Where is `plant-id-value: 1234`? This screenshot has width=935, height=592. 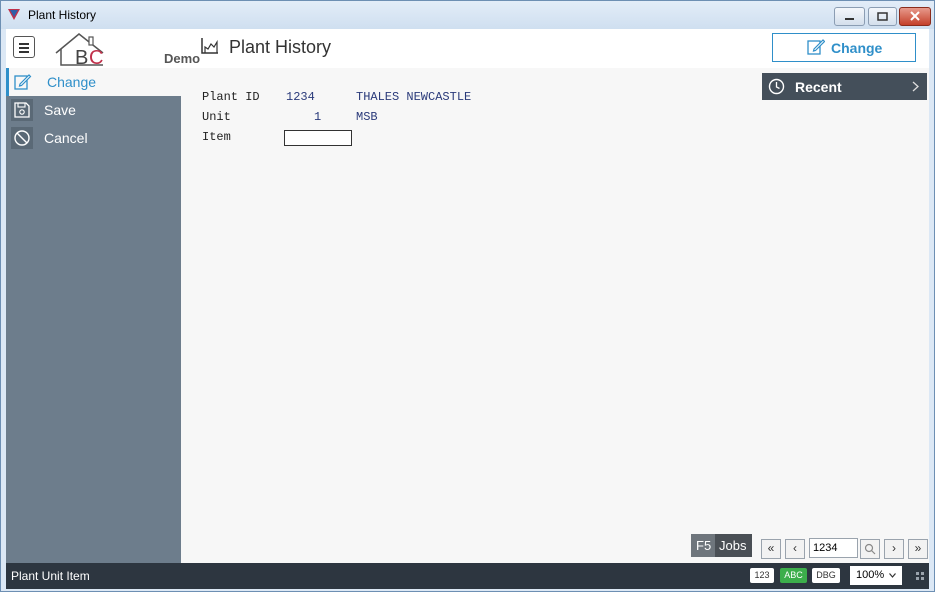
plant-id-value: 1234 is located at coordinates (300, 97).